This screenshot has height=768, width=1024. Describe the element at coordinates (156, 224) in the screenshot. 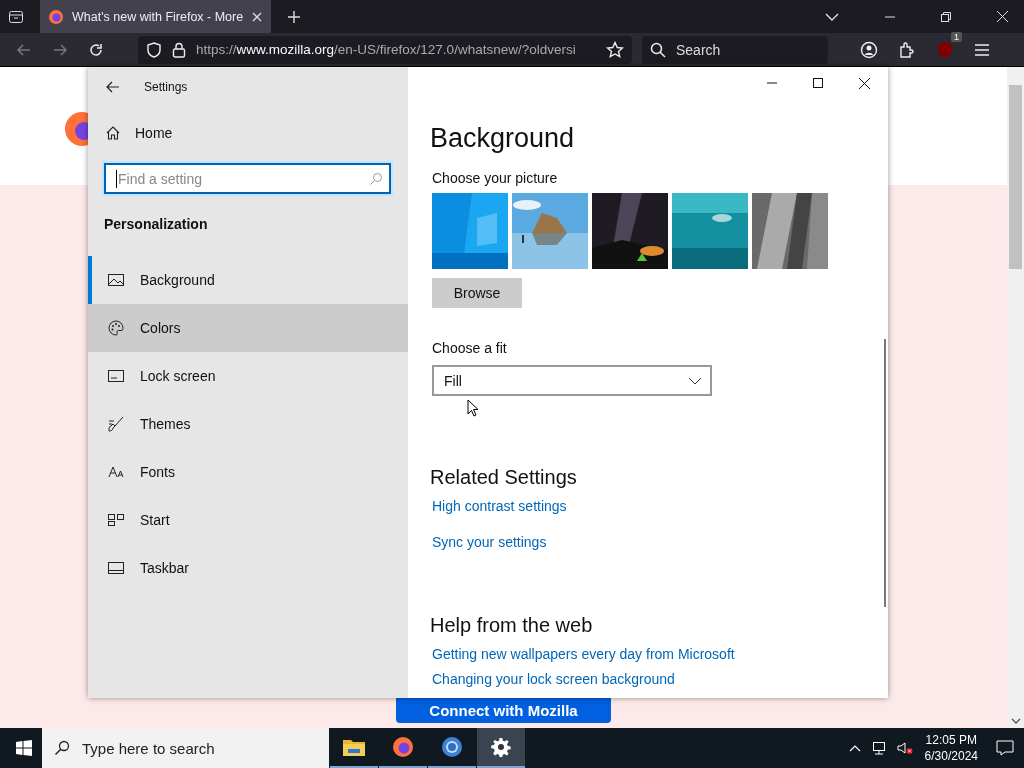

I see `section-heading: Personalization` at that location.